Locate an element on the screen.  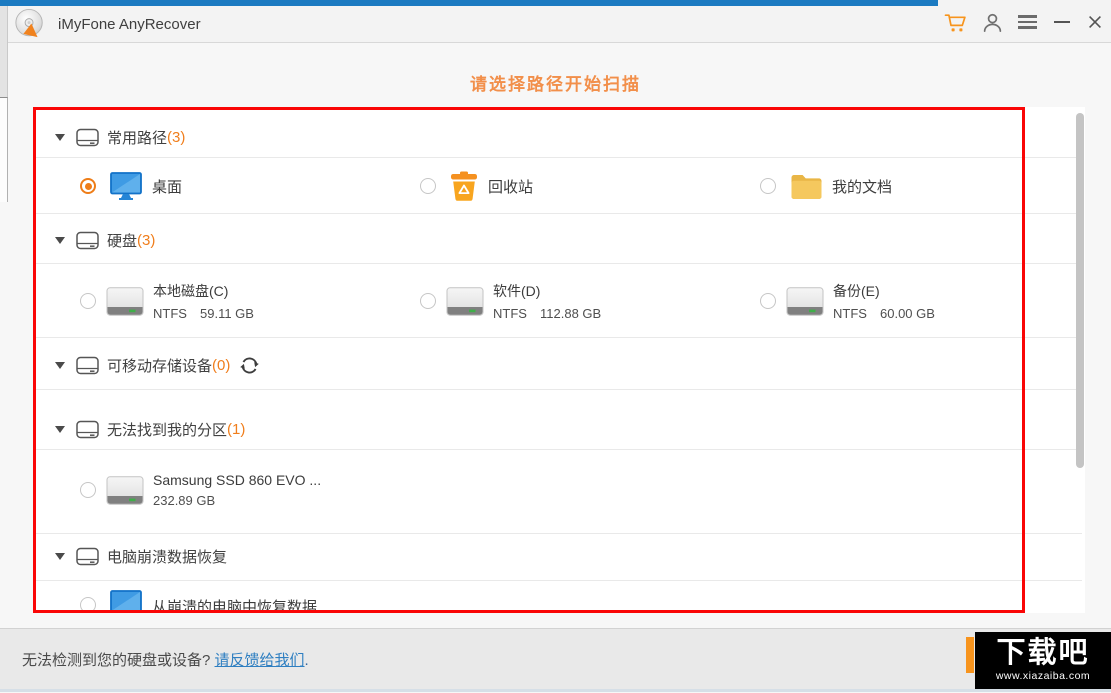
footer-period: . is located at coordinates (306, 660).